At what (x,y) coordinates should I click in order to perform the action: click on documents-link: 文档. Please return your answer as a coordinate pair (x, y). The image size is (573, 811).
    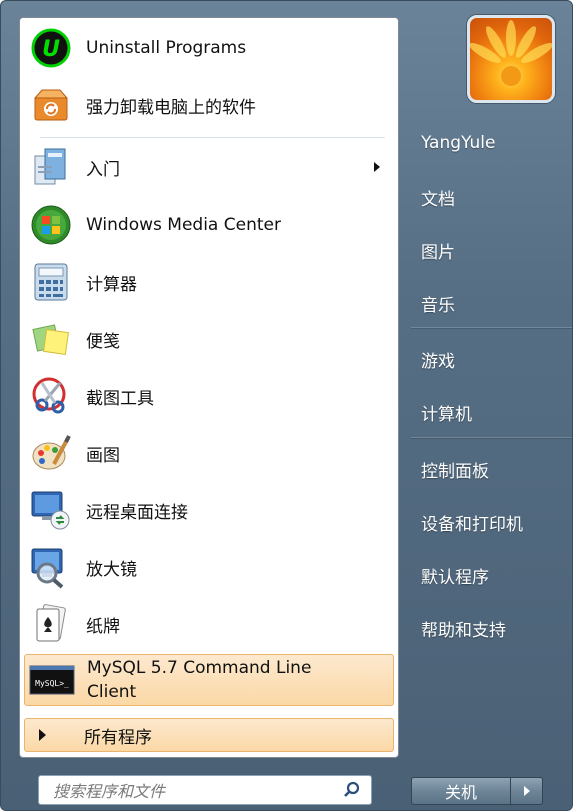
    Looking at the image, I should click on (438, 197).